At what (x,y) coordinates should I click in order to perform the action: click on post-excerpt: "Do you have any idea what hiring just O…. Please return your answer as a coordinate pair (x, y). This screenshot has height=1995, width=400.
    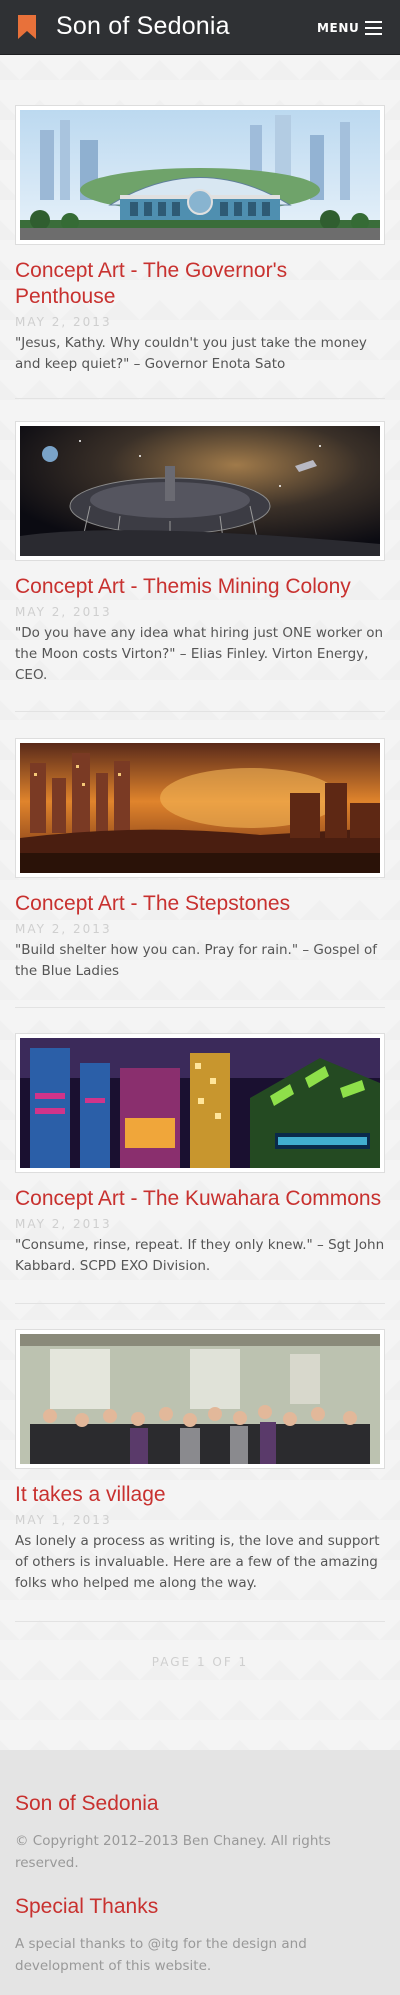
    Looking at the image, I should click on (199, 654).